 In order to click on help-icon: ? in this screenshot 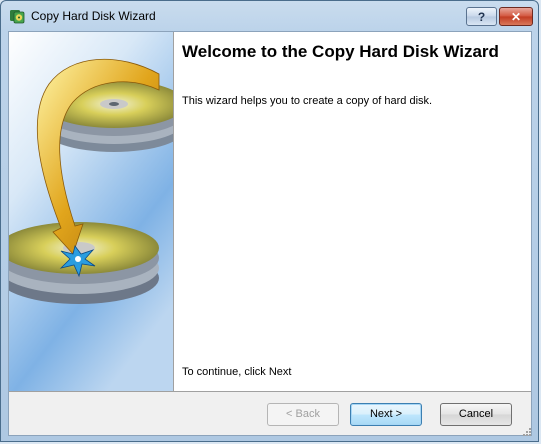, I will do `click(481, 17)`.